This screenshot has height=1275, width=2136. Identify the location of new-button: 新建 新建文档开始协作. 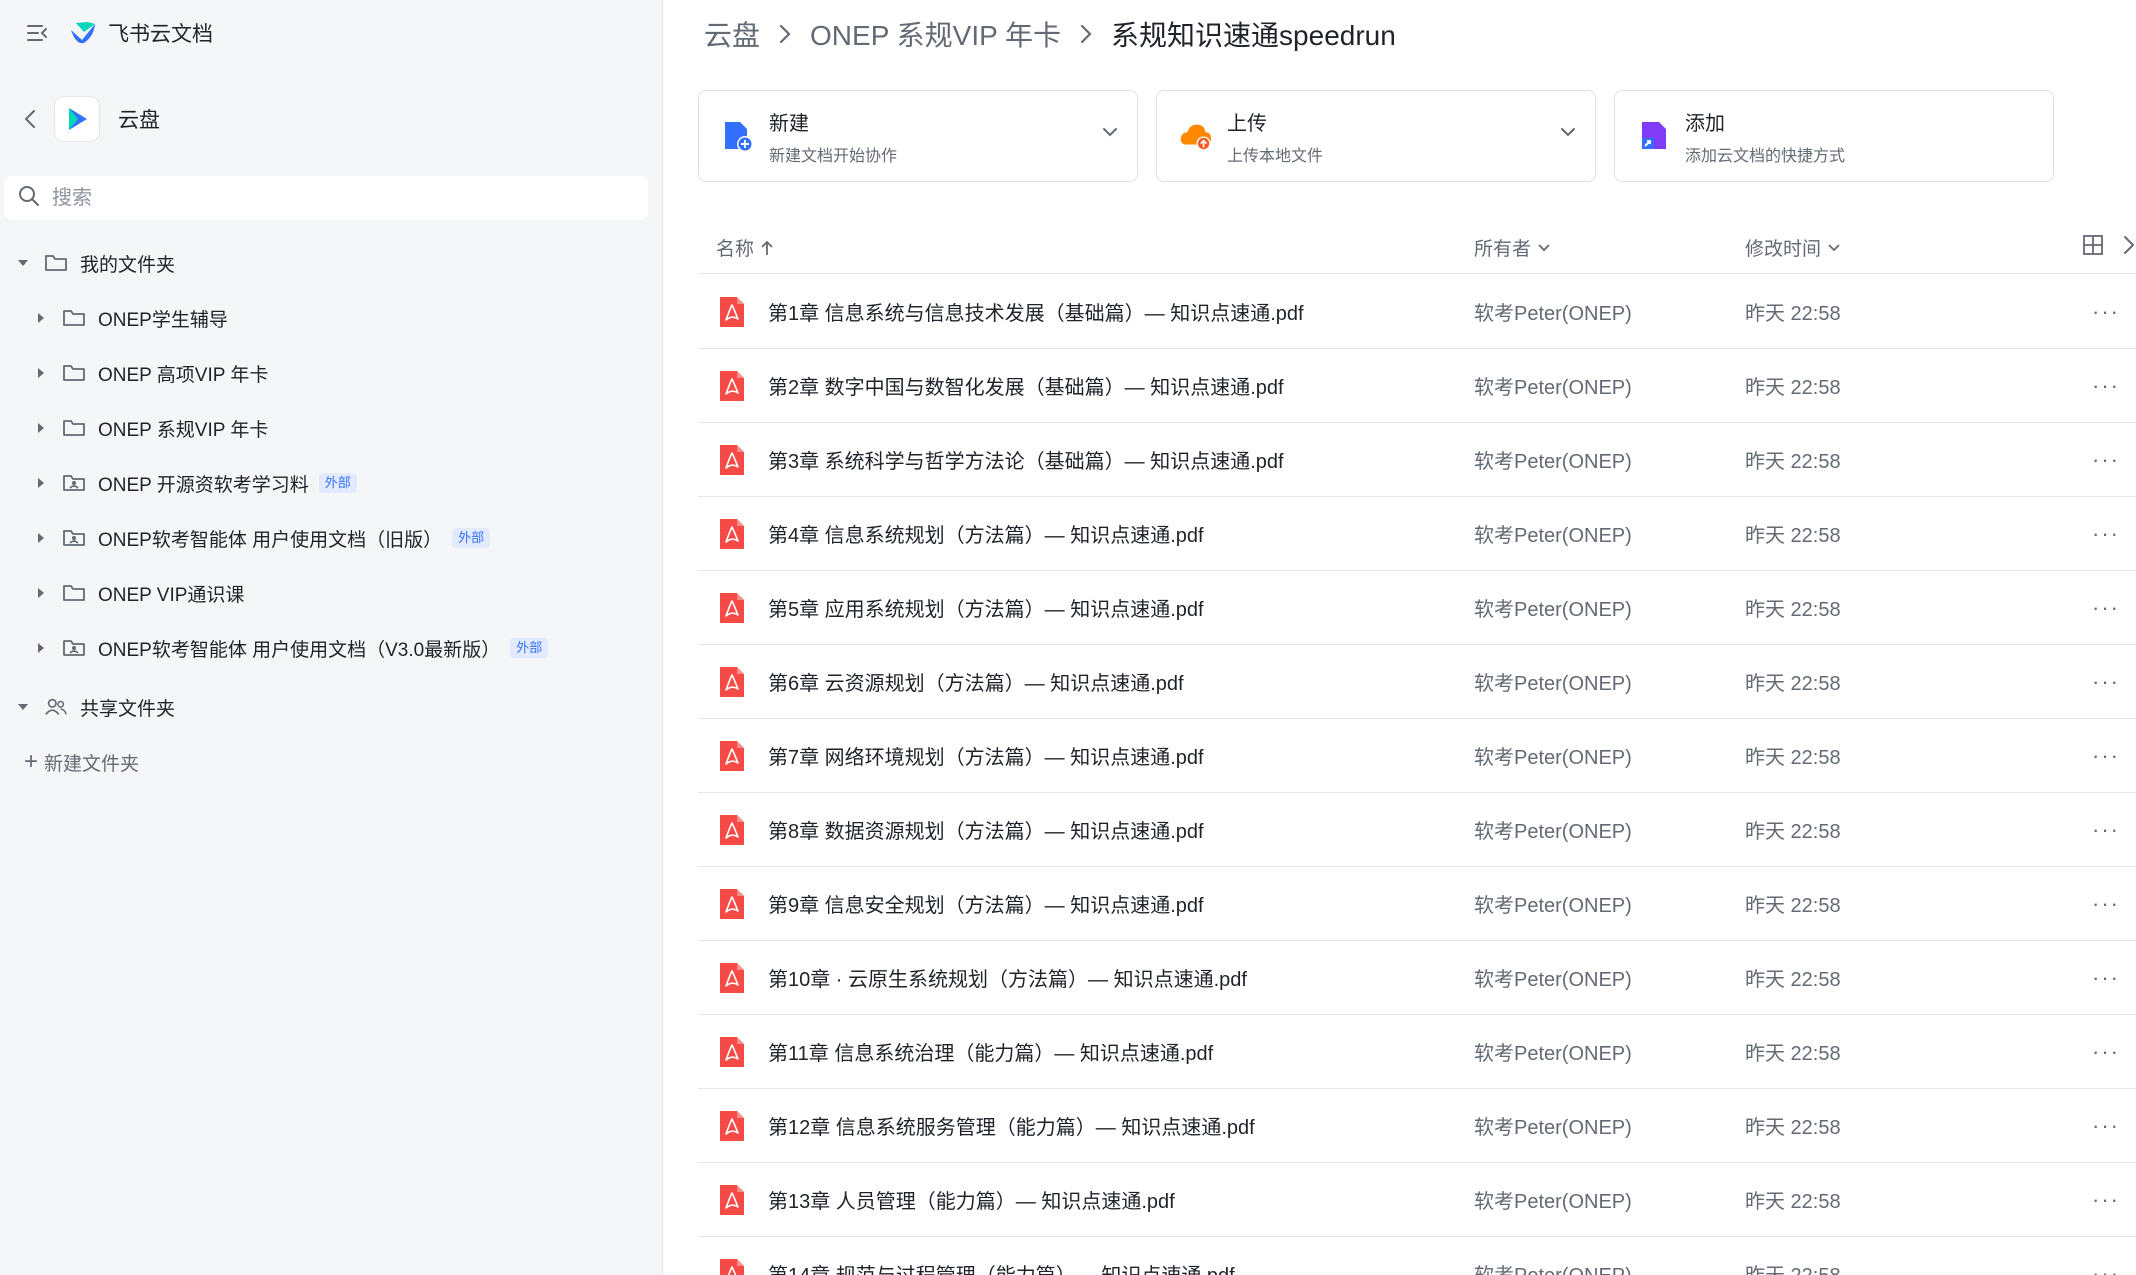
(918, 136).